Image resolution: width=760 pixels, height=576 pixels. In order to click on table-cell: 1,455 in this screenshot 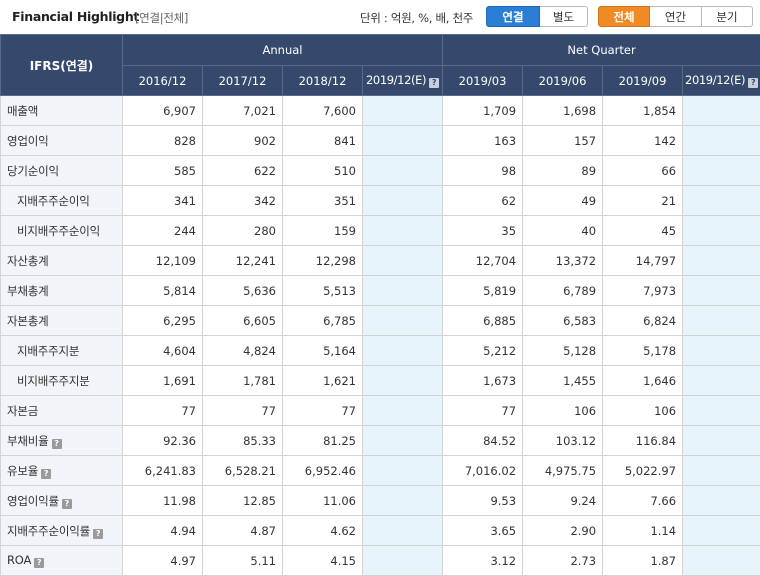, I will do `click(563, 381)`.